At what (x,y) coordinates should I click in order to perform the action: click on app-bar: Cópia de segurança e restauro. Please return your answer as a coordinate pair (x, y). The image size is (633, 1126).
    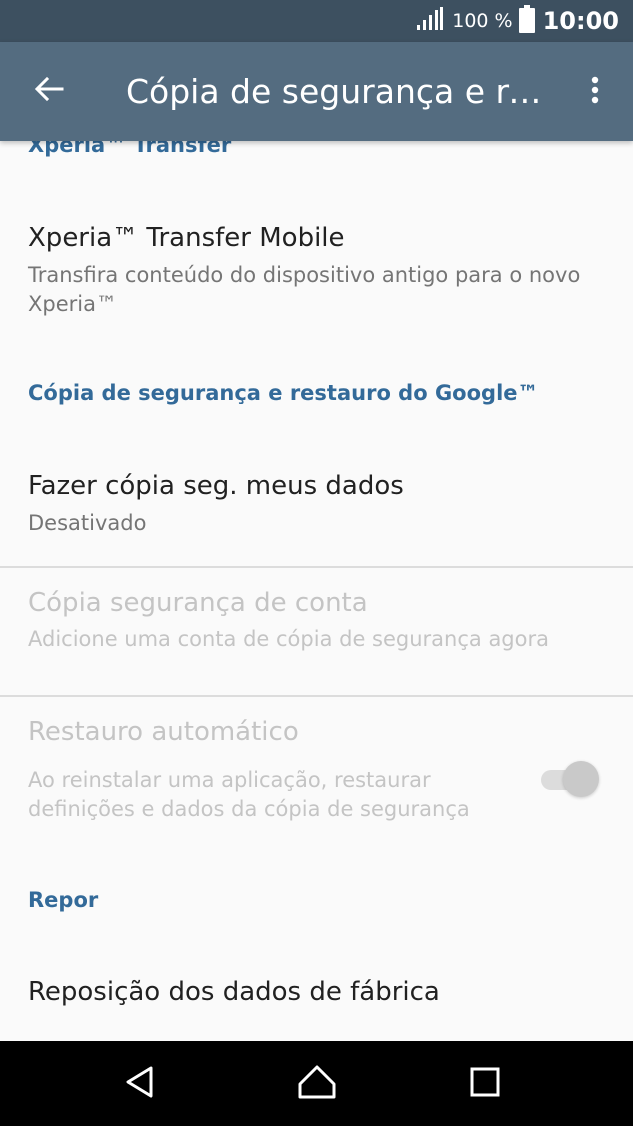
    Looking at the image, I should click on (316, 91).